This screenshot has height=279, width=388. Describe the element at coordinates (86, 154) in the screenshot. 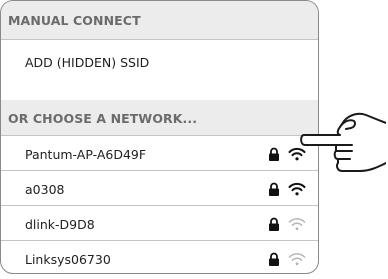

I see `network-ssid: Pantum-AP-A6D49F` at that location.